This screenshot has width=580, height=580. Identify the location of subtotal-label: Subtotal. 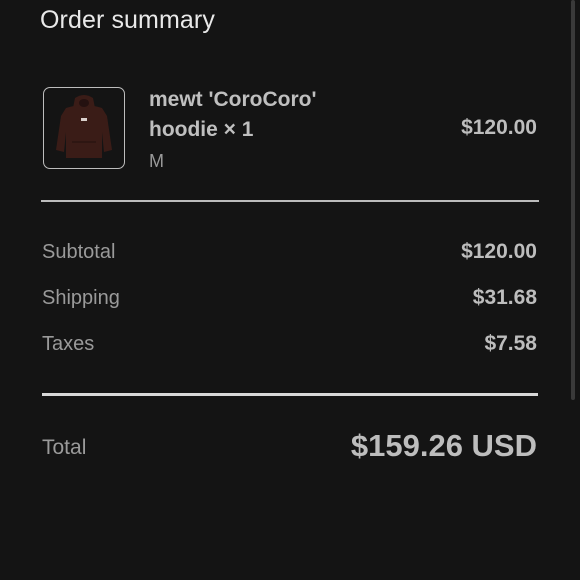
(79, 252).